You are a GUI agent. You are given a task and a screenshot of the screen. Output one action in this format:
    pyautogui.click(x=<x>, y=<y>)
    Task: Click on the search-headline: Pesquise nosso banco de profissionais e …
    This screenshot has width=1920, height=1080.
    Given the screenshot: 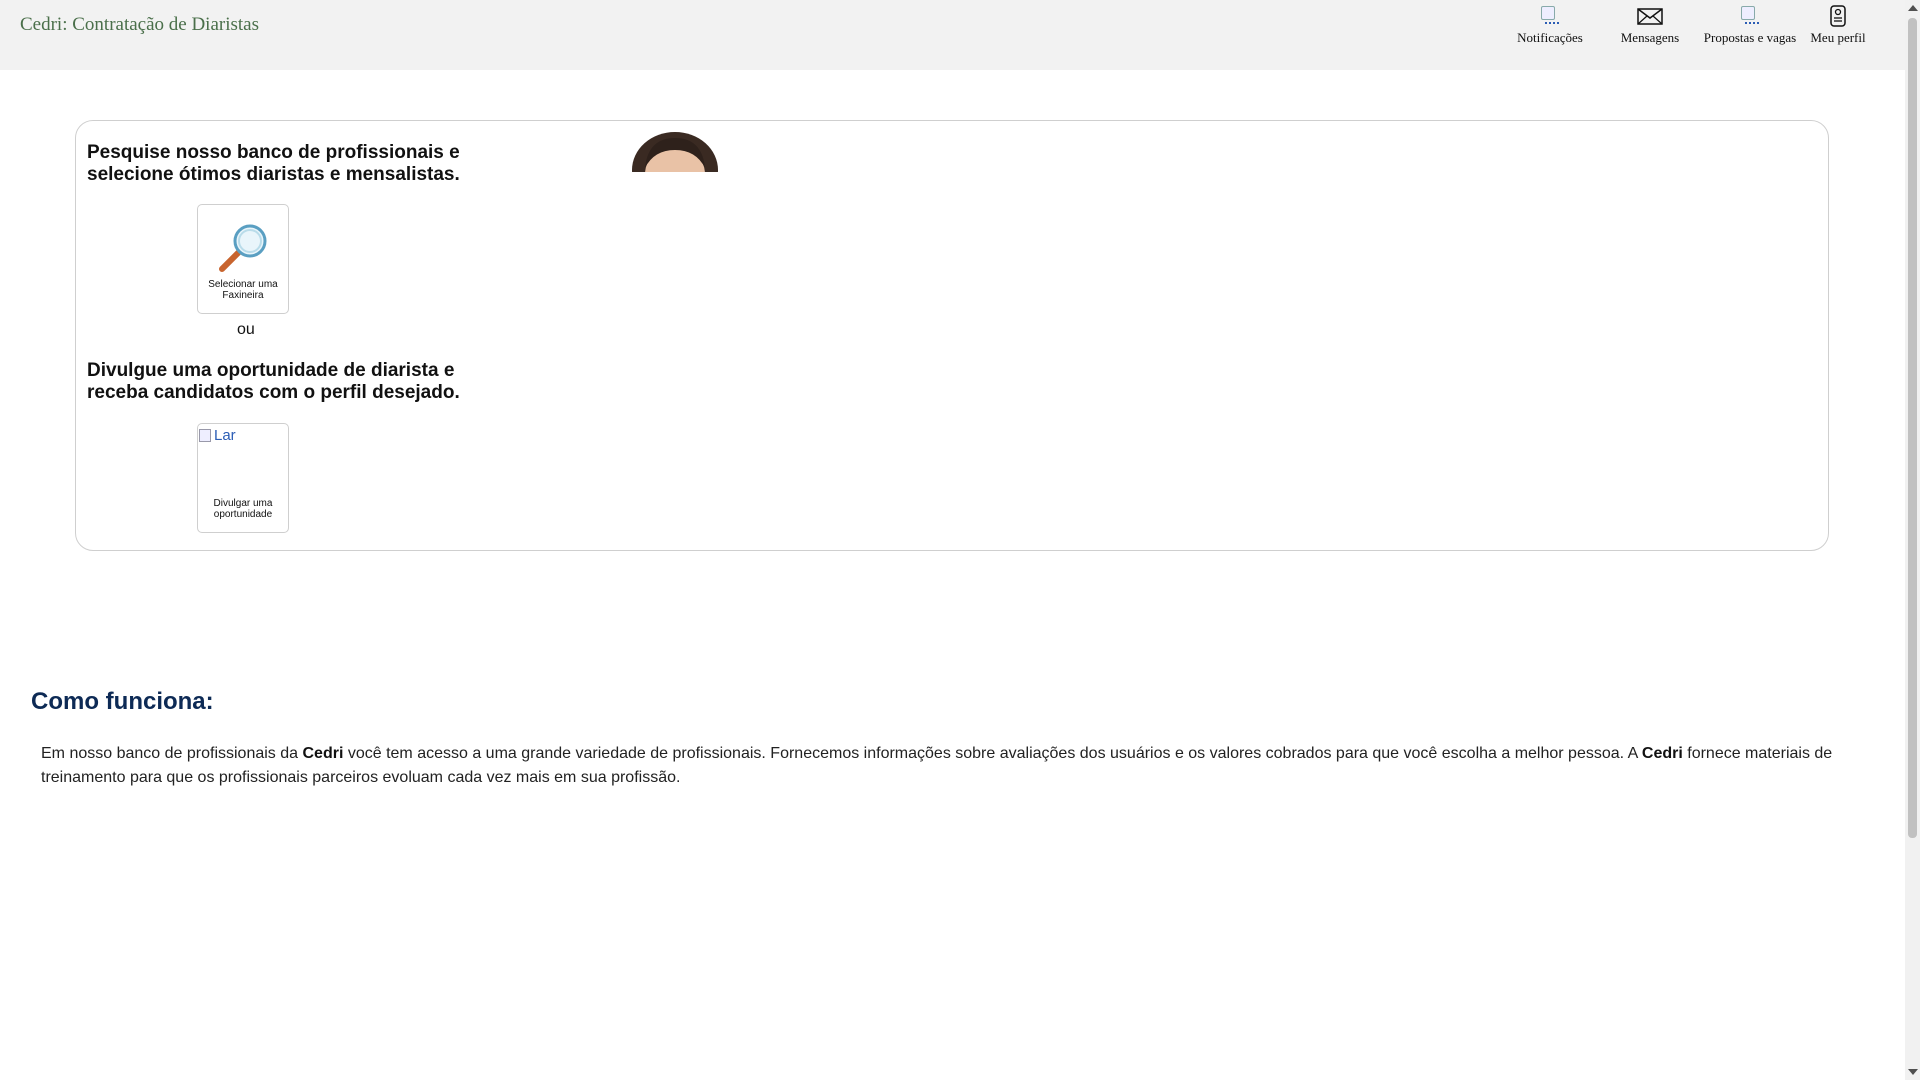 What is the action you would take?
    pyautogui.click(x=273, y=163)
    